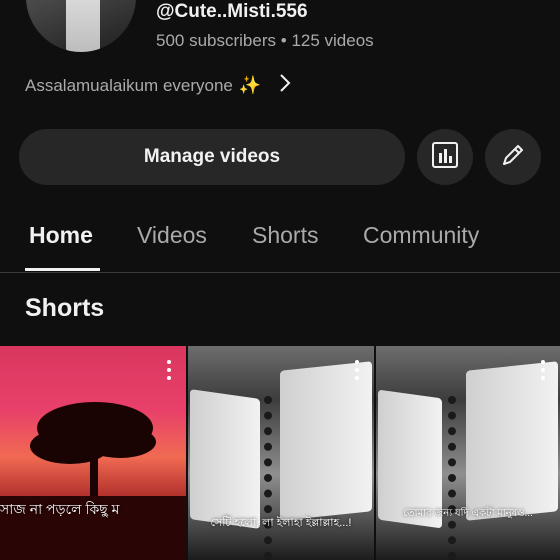  I want to click on bar-chart-icon, so click(445, 157).